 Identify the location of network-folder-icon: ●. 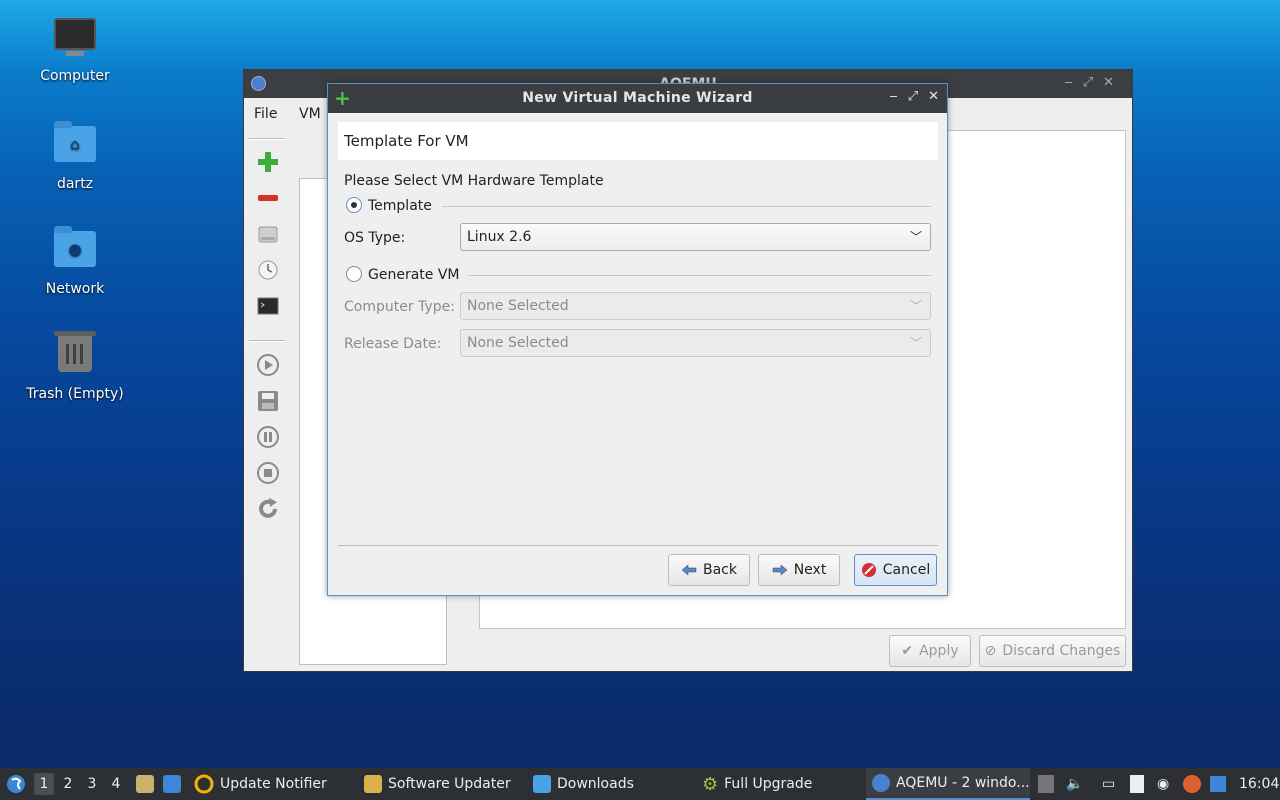
(75, 250).